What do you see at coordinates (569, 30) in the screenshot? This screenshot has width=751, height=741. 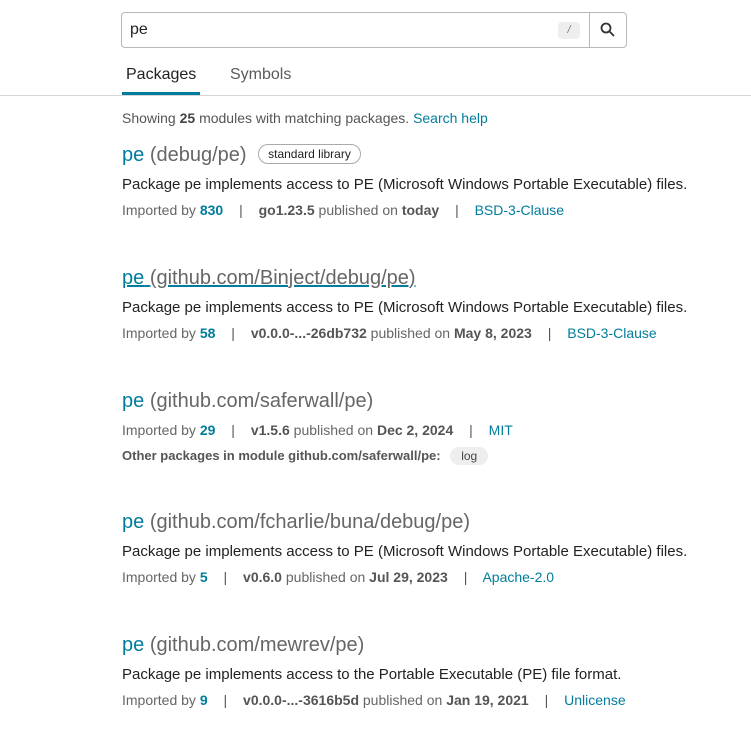 I see `search-shortcut-hint: /` at bounding box center [569, 30].